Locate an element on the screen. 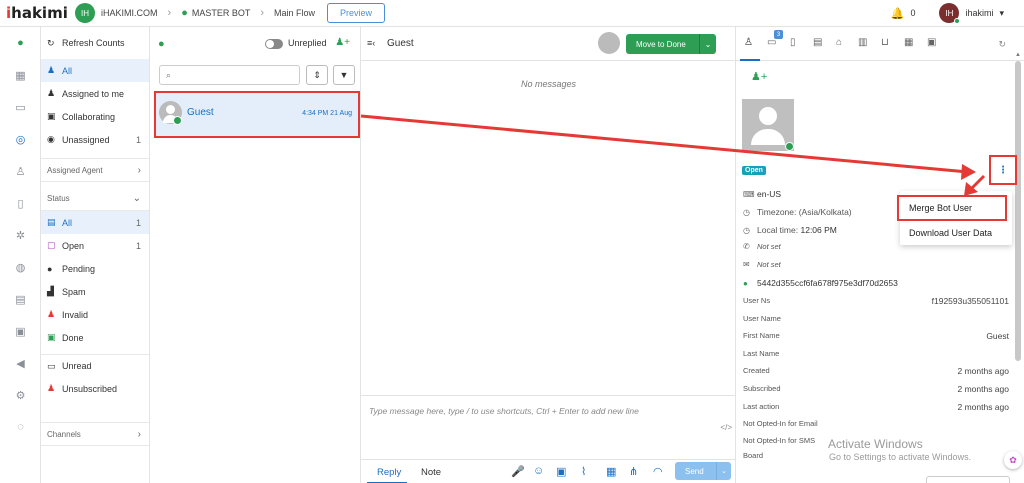 The image size is (1024, 483). headset-icon: ◠ is located at coordinates (658, 471).